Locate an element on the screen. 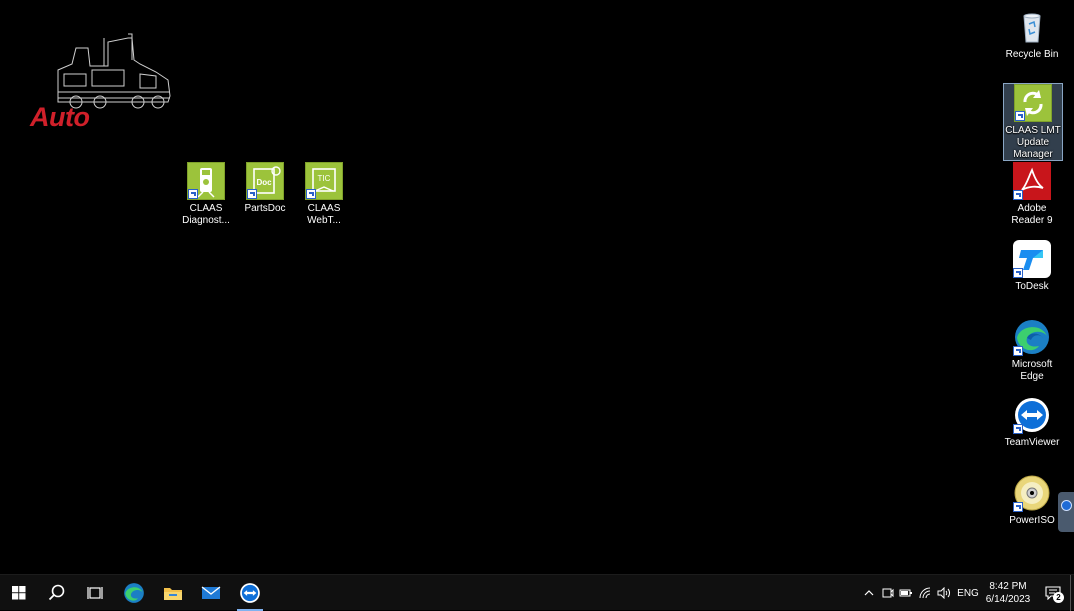  icon-label: Recycle Bin is located at coordinates (1032, 54).